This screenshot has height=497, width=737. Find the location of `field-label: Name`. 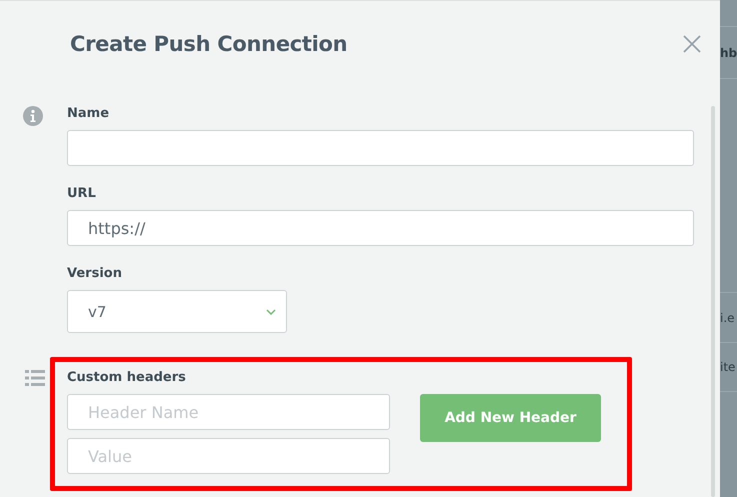

field-label: Name is located at coordinates (88, 114).